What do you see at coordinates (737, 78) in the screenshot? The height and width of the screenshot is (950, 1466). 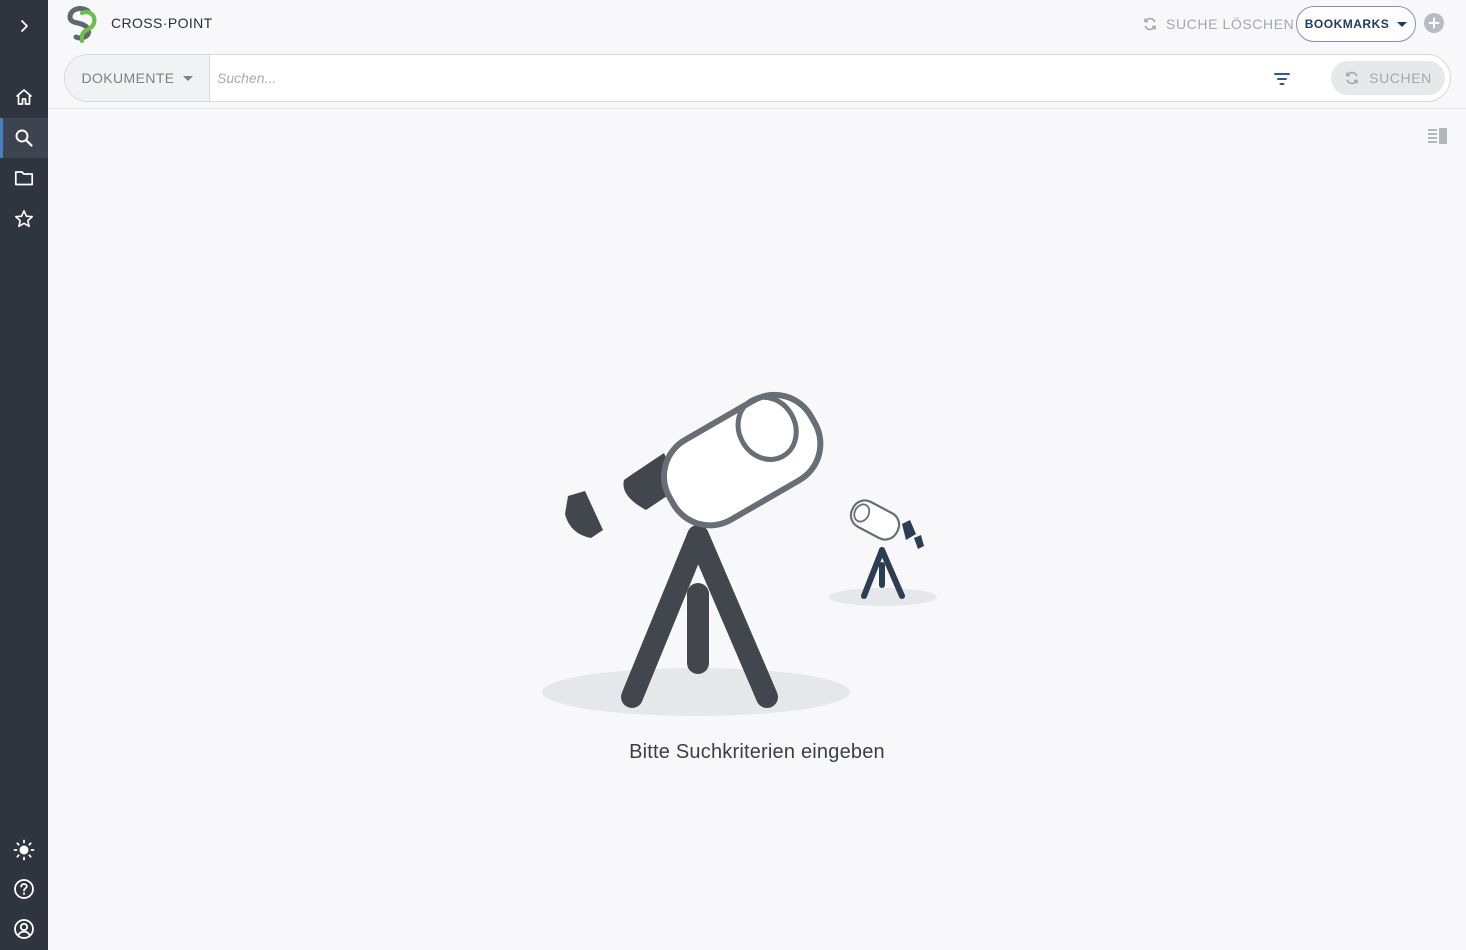 I see `search-input` at bounding box center [737, 78].